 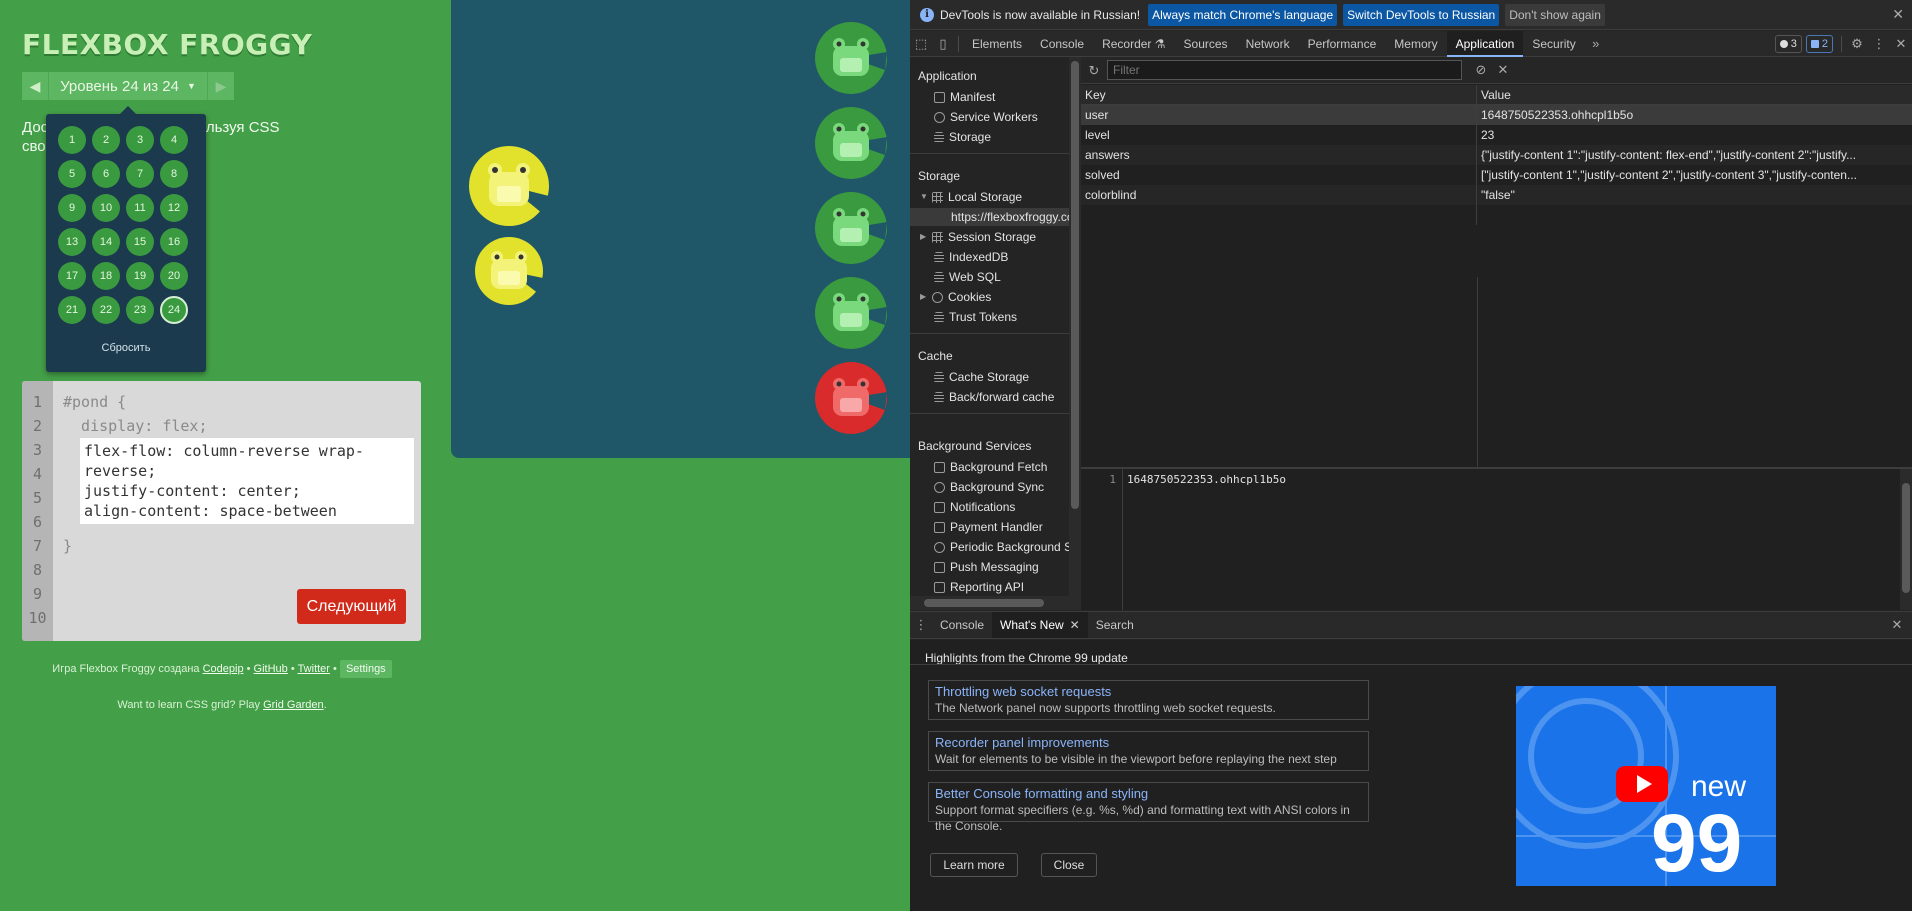 I want to click on sidebar-vertical-scrollbar, so click(x=1075, y=333).